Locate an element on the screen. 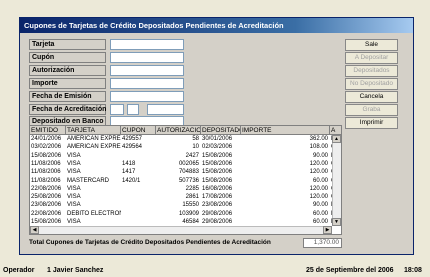 Image resolution: width=430 pixels, height=277 pixels. column-header: AUTORIZACION is located at coordinates (178, 130).